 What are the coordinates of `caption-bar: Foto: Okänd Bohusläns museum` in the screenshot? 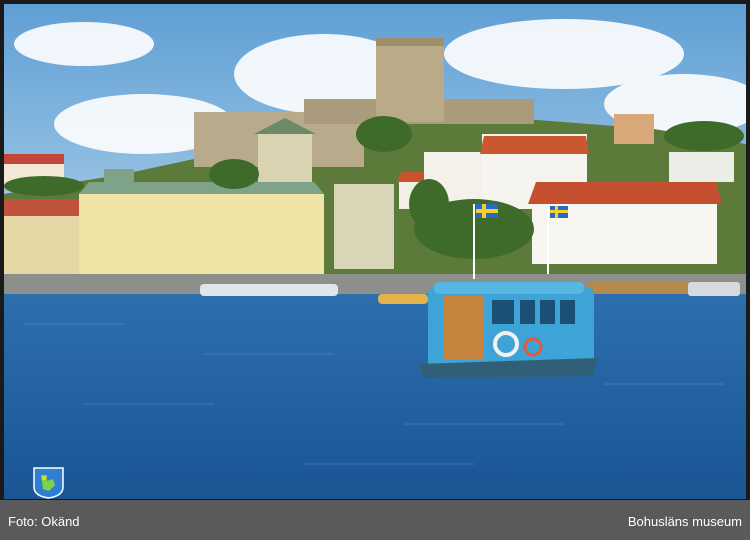 It's located at (375, 520).